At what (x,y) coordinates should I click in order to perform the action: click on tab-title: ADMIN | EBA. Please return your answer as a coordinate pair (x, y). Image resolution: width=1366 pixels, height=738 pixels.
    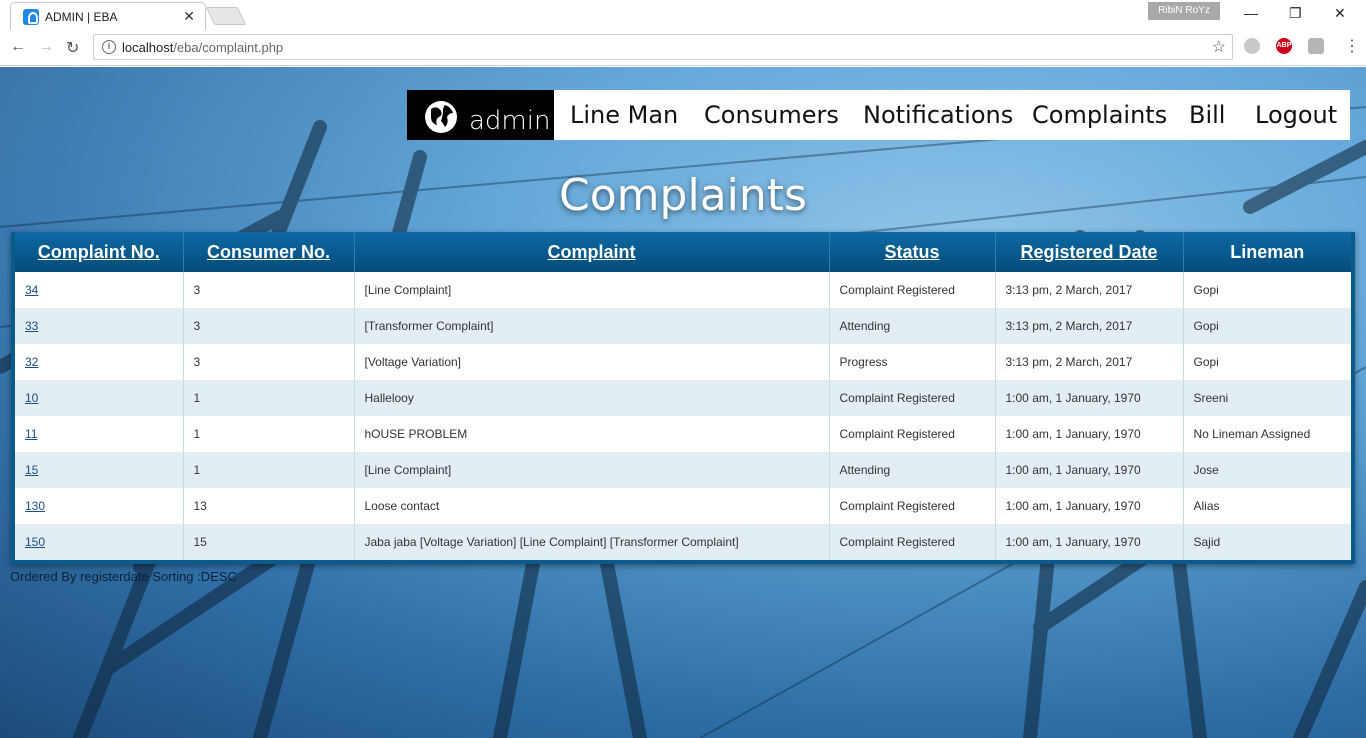
    Looking at the image, I should click on (81, 17).